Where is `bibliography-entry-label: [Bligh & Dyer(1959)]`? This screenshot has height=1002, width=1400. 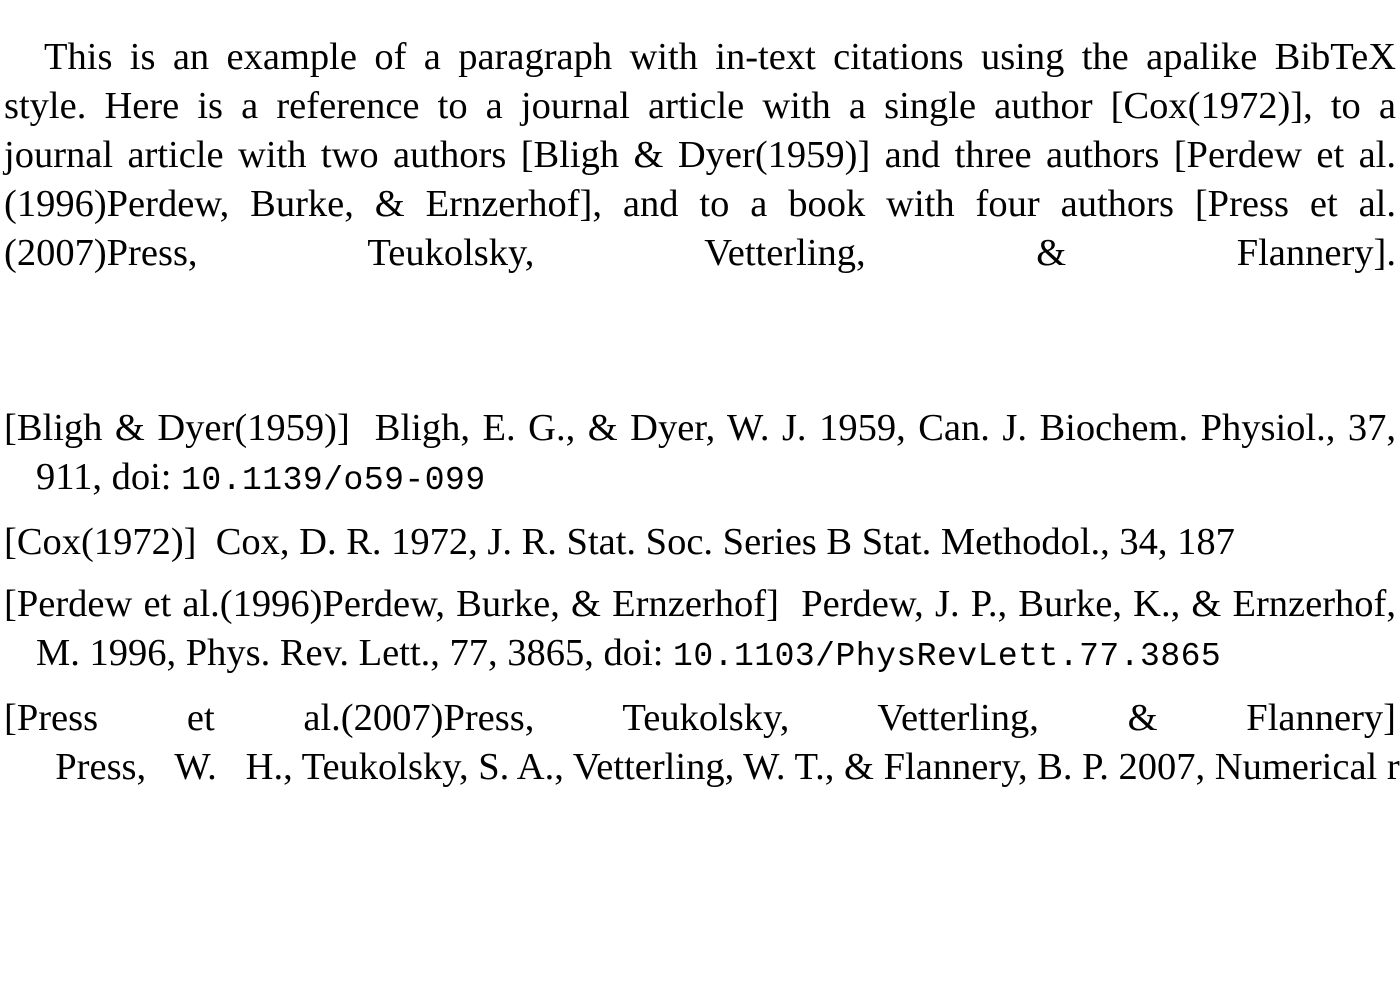 bibliography-entry-label: [Bligh & Dyer(1959)] is located at coordinates (177, 428).